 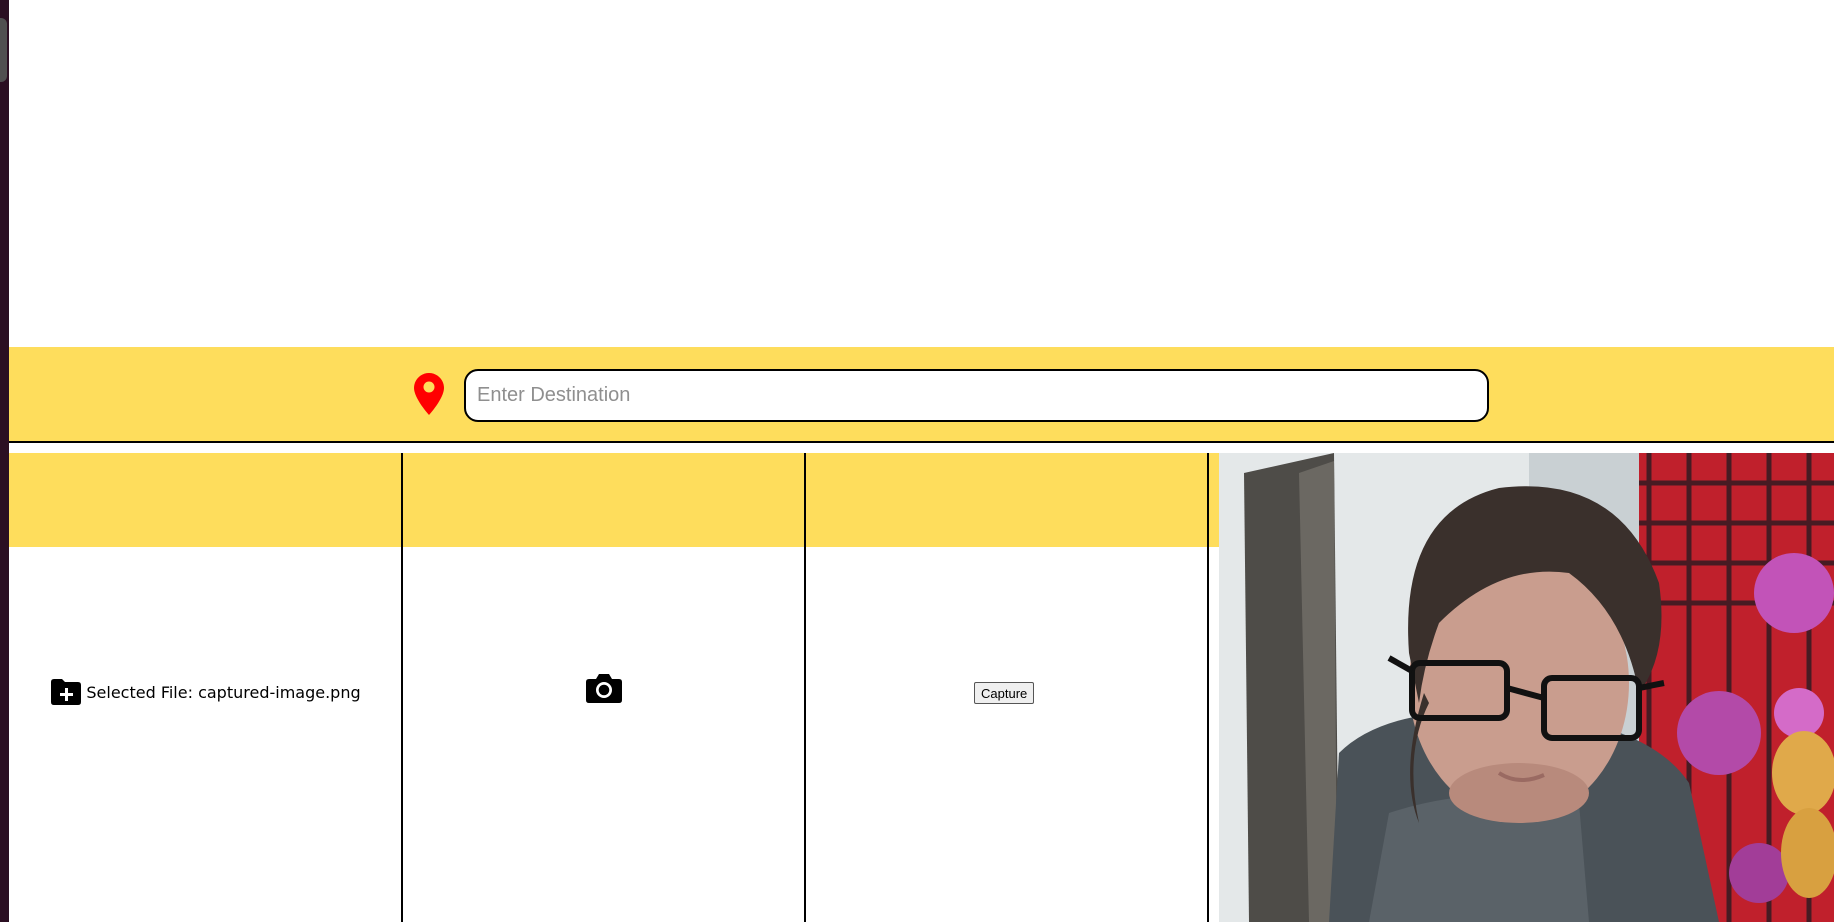 What do you see at coordinates (66, 692) in the screenshot?
I see `folder-plus-icon` at bounding box center [66, 692].